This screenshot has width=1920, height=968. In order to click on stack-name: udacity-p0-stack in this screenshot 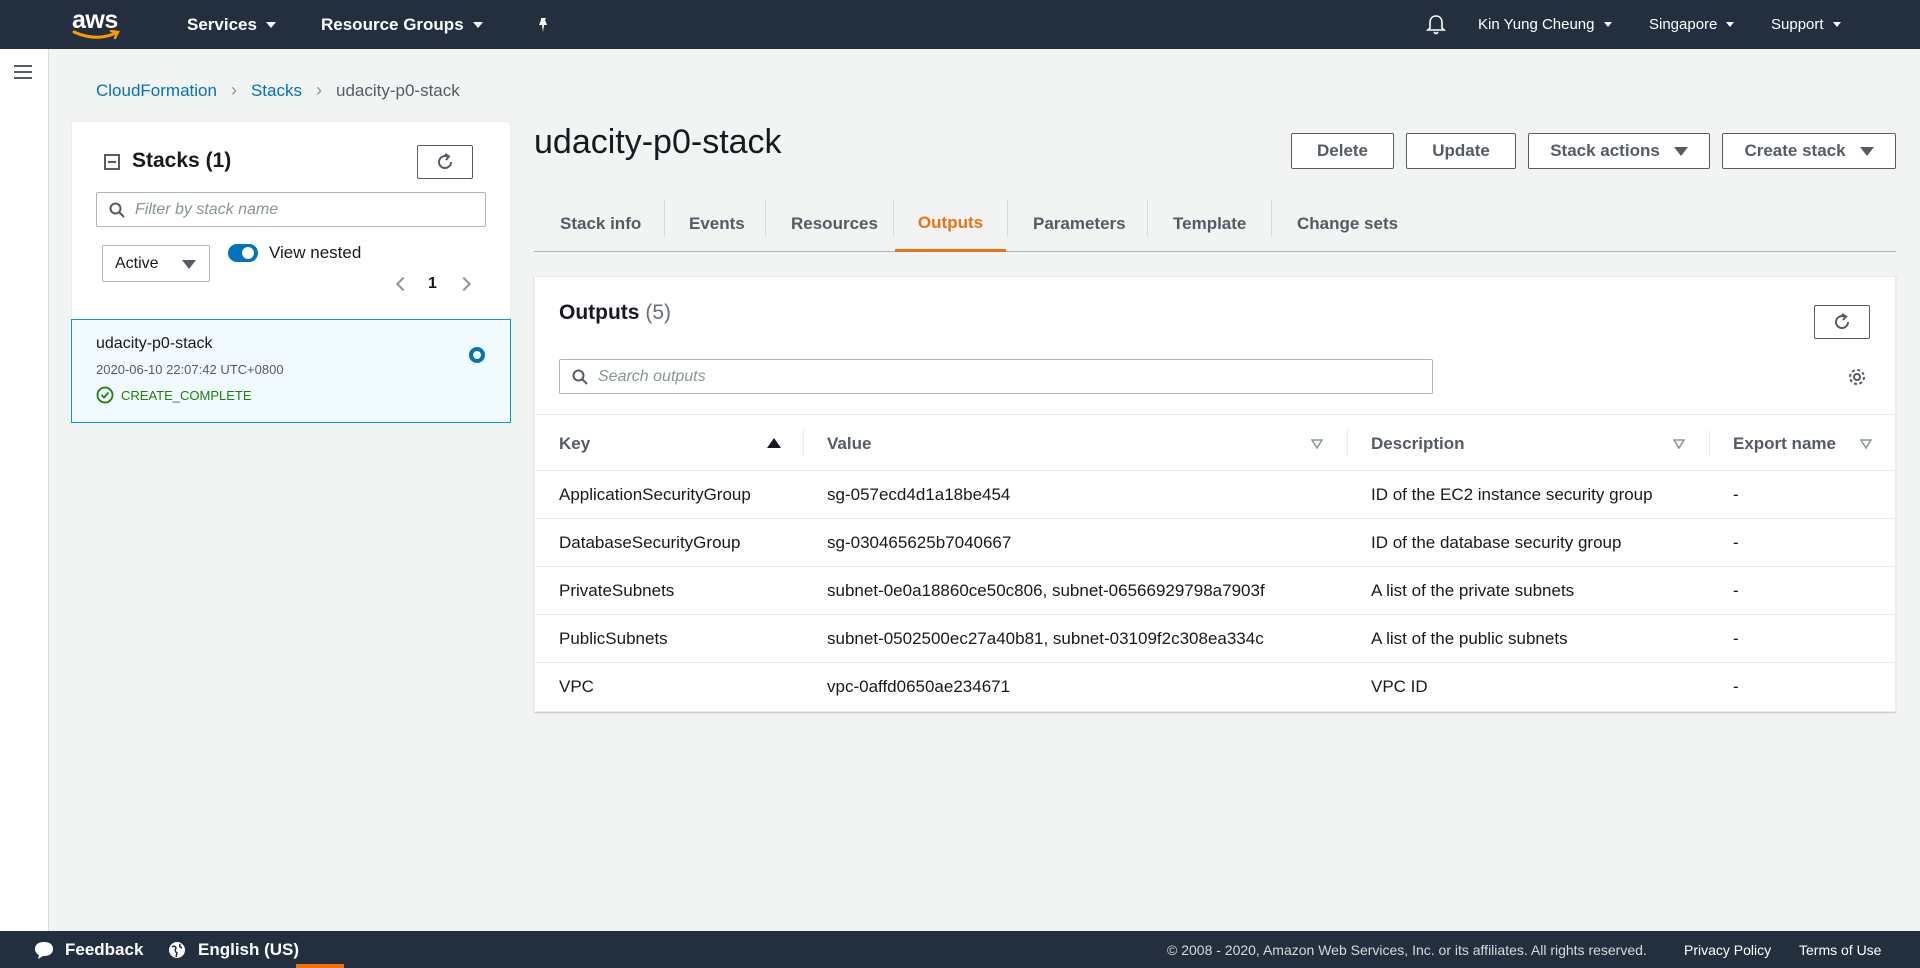, I will do `click(154, 343)`.